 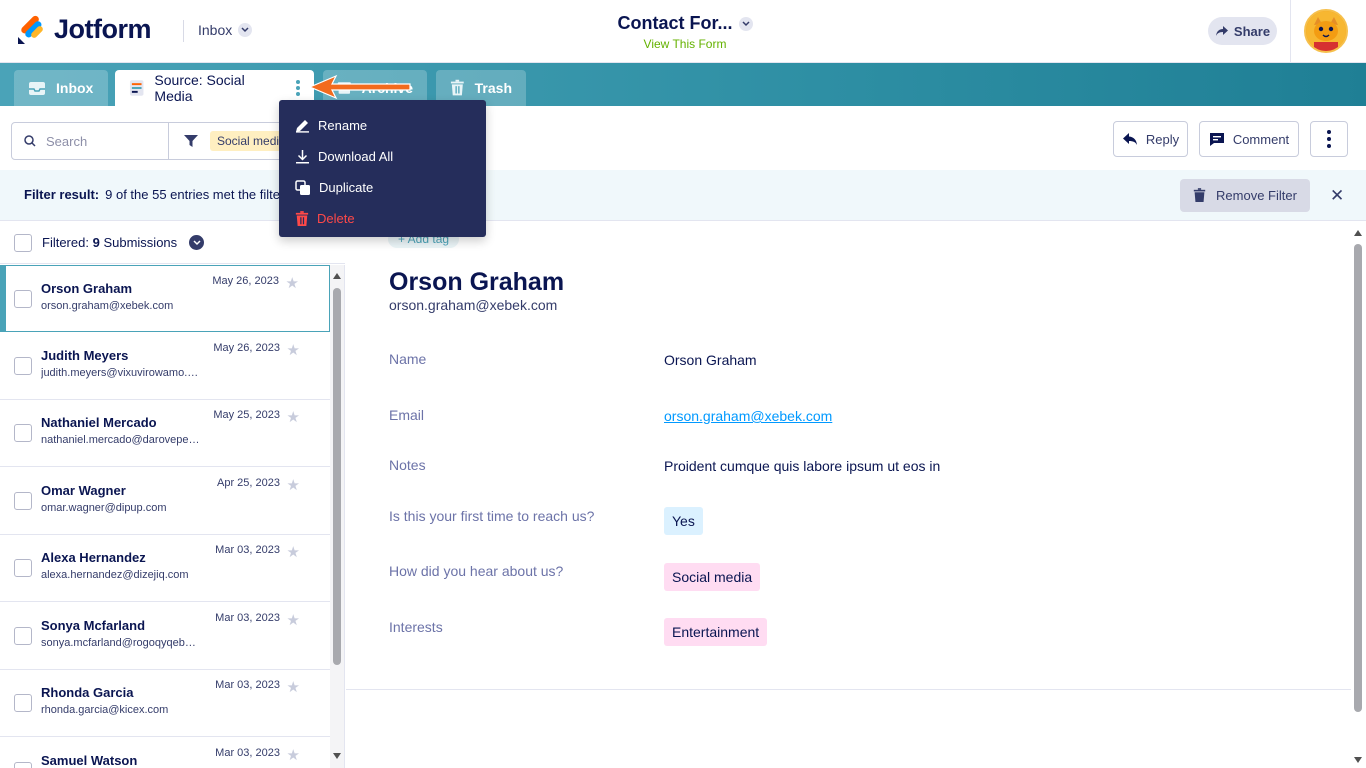 What do you see at coordinates (1261, 139) in the screenshot?
I see `comment-label: Comment` at bounding box center [1261, 139].